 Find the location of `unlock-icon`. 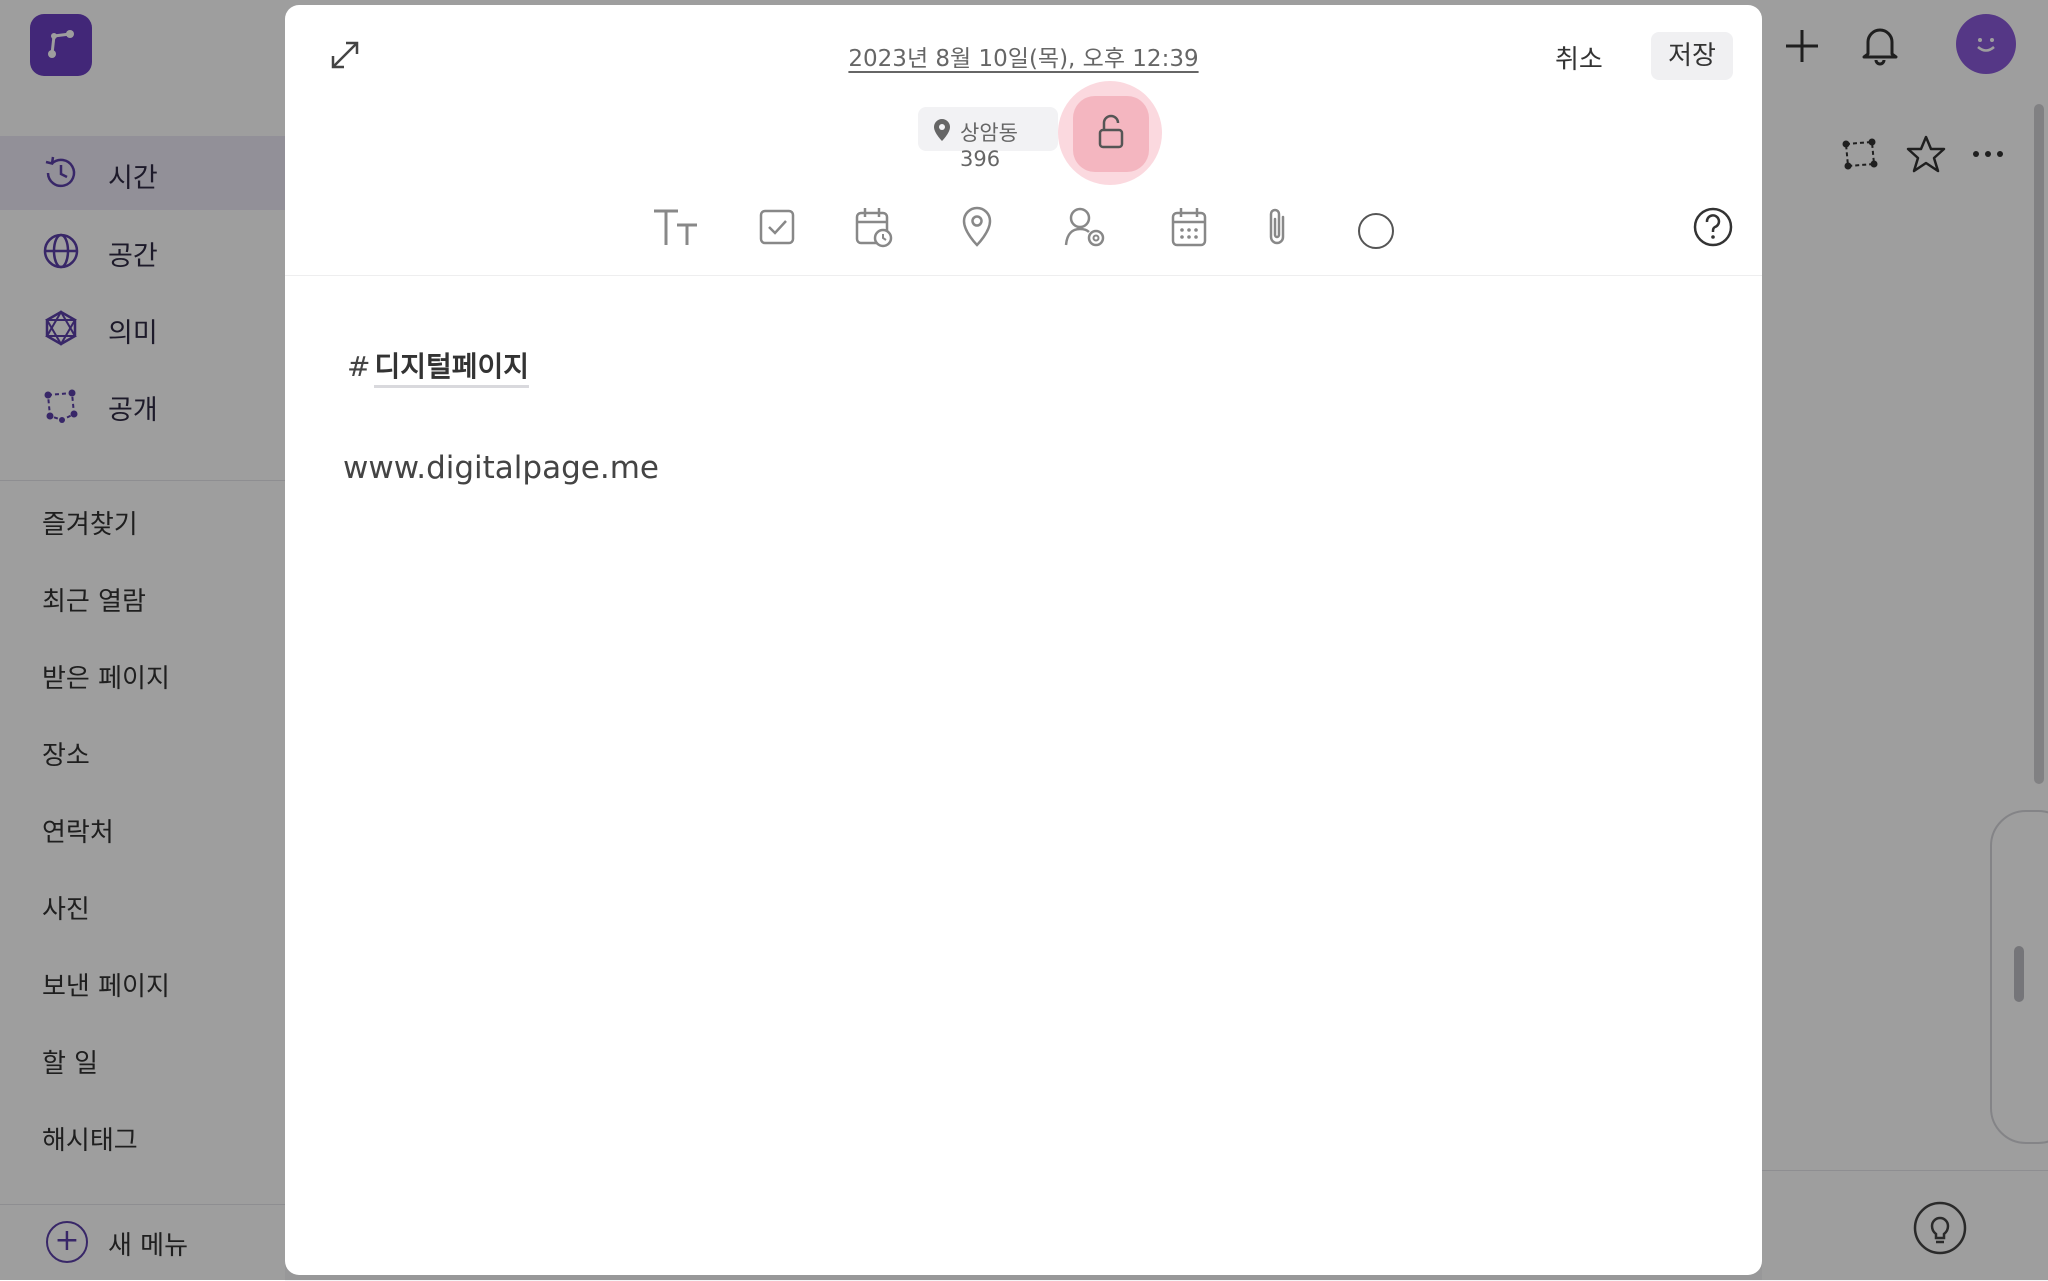

unlock-icon is located at coordinates (1111, 131).